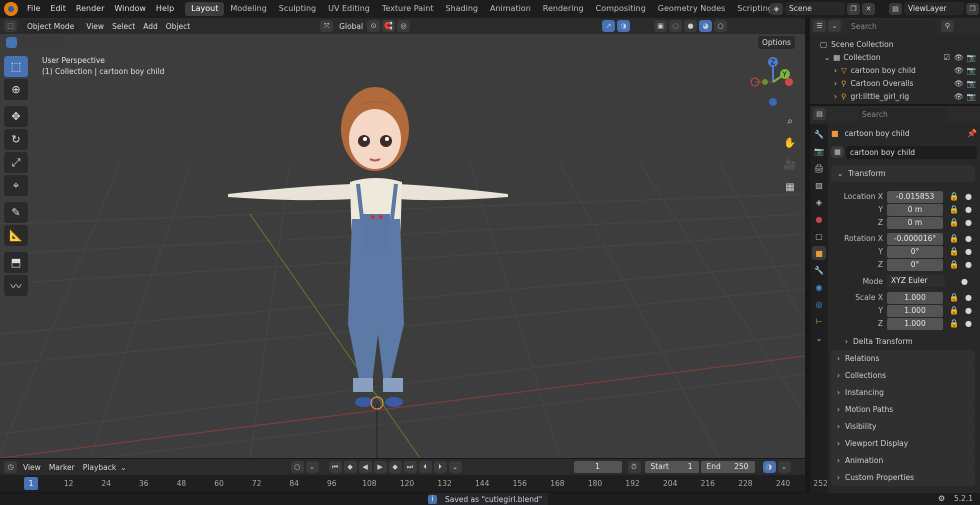 The width and height of the screenshot is (980, 505). I want to click on menu-window: Window, so click(130, 9).